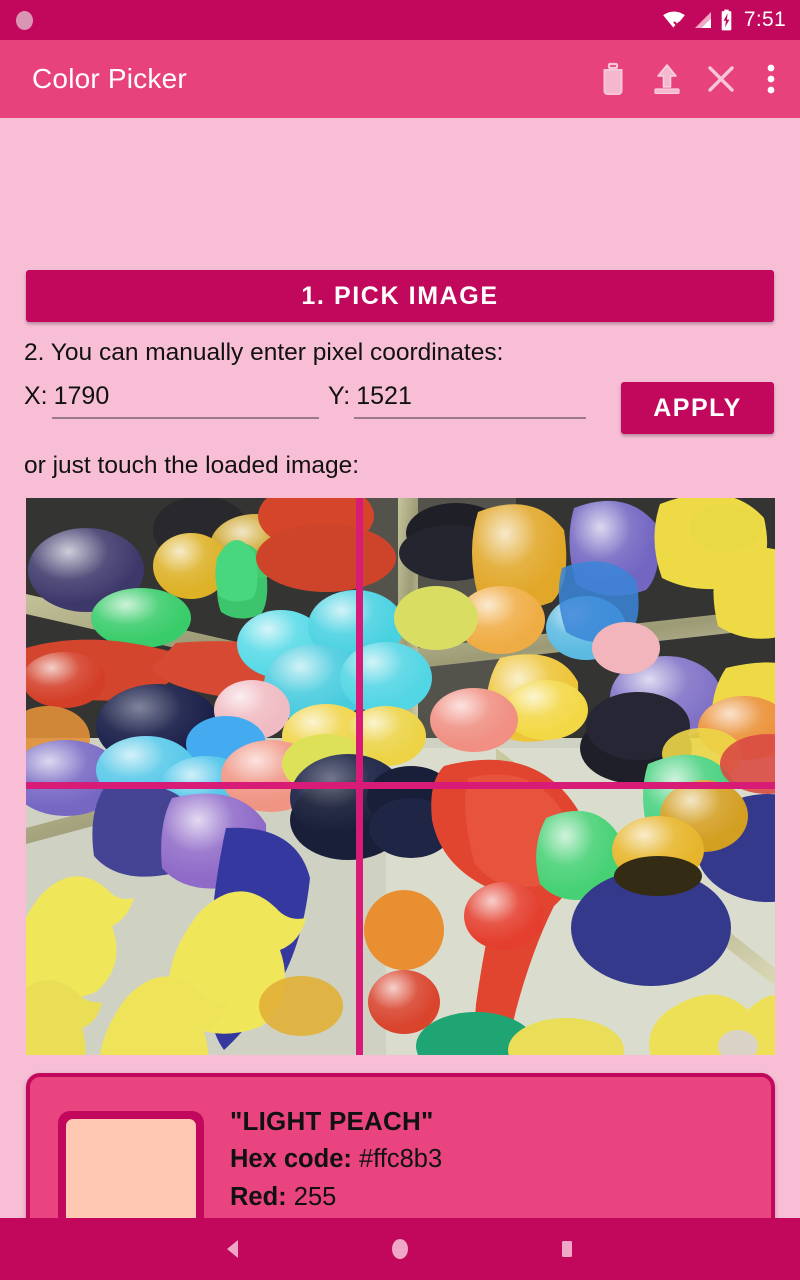  Describe the element at coordinates (332, 1121) in the screenshot. I see `color-name: "LIGHT PEACH"` at that location.